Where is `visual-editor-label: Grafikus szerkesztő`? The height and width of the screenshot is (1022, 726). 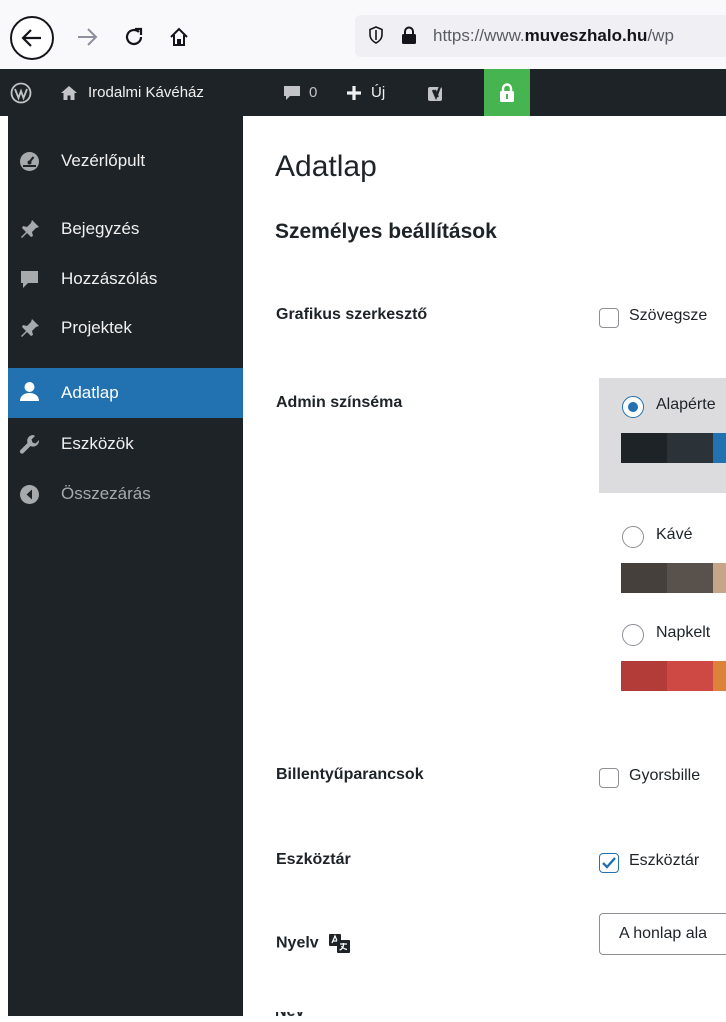 visual-editor-label: Grafikus szerkesztő is located at coordinates (352, 314).